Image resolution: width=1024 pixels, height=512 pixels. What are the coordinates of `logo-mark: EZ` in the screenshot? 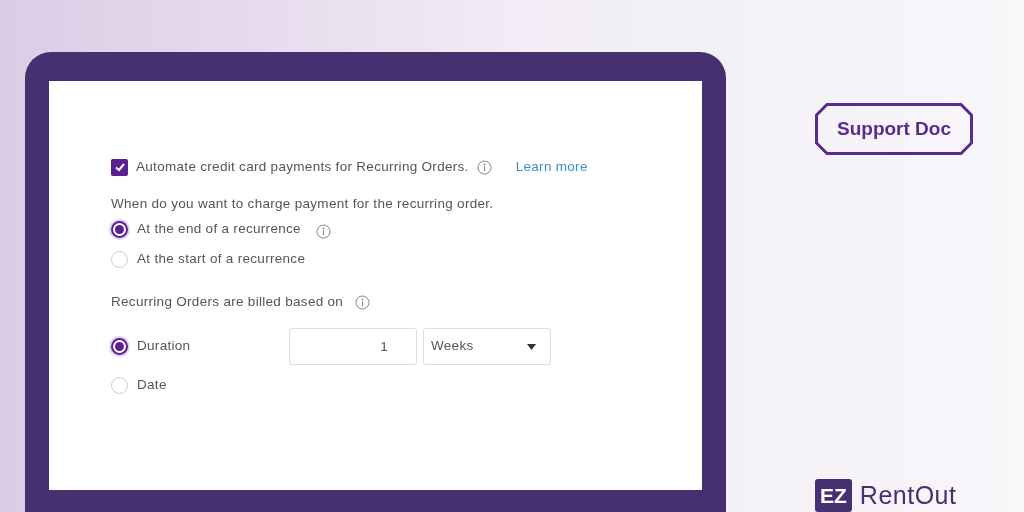 It's located at (833, 495).